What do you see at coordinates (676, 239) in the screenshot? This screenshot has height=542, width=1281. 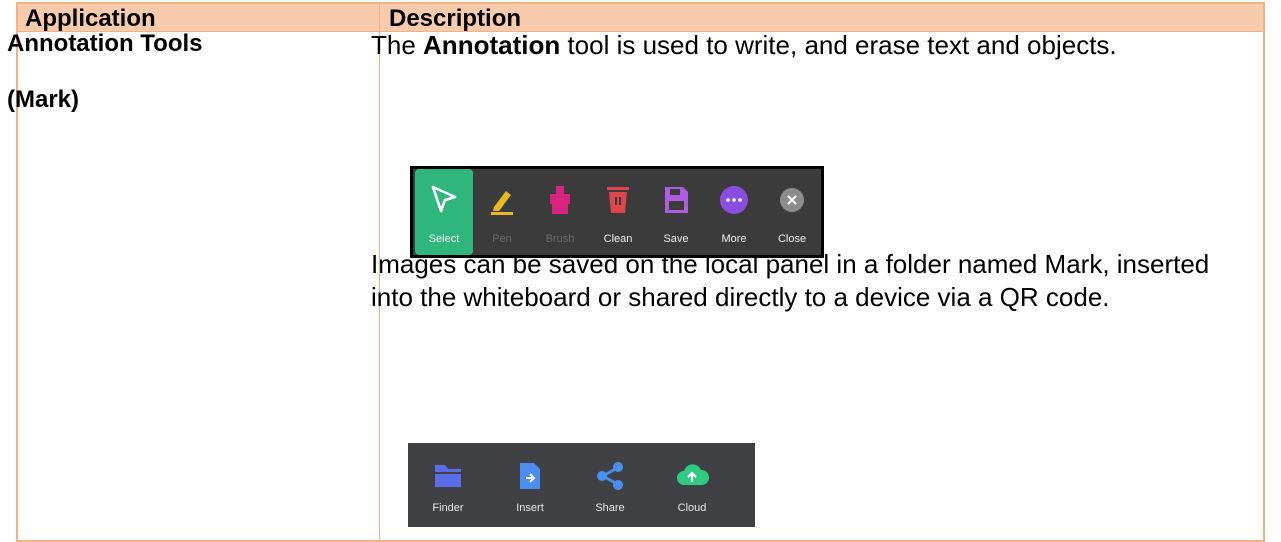 I see `tool-label: Save` at bounding box center [676, 239].